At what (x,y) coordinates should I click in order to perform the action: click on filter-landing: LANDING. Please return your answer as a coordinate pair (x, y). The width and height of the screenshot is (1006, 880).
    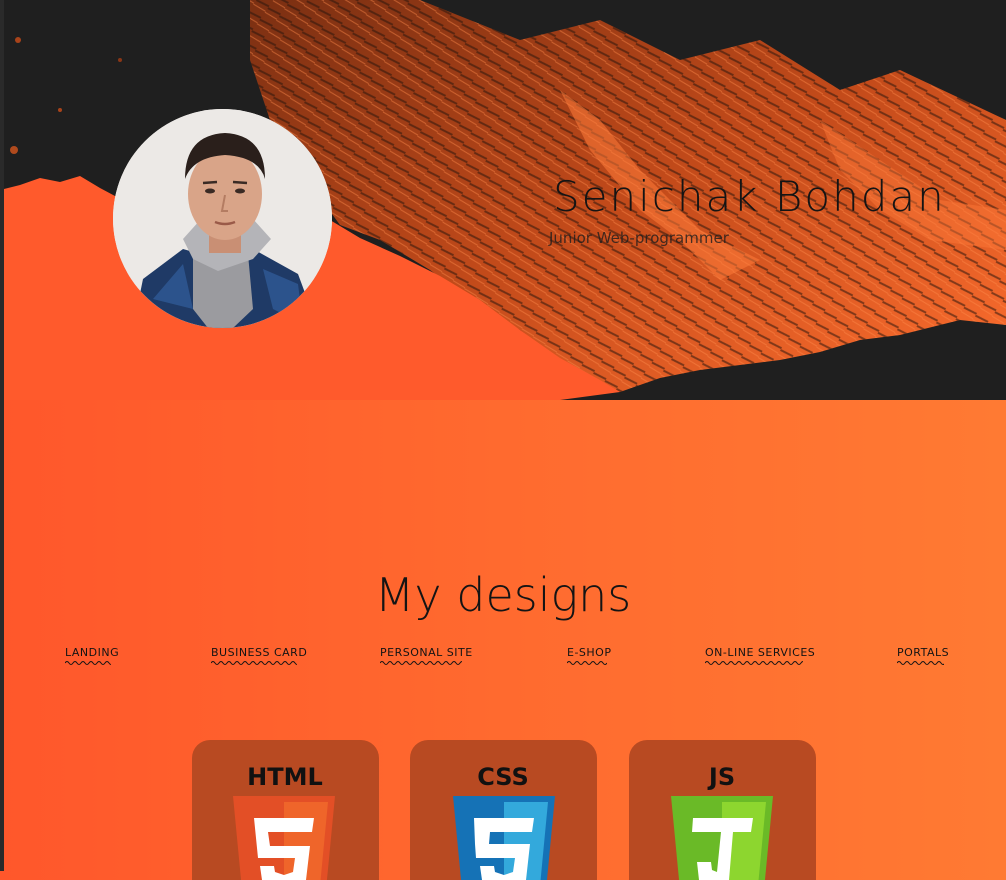
    Looking at the image, I should click on (92, 655).